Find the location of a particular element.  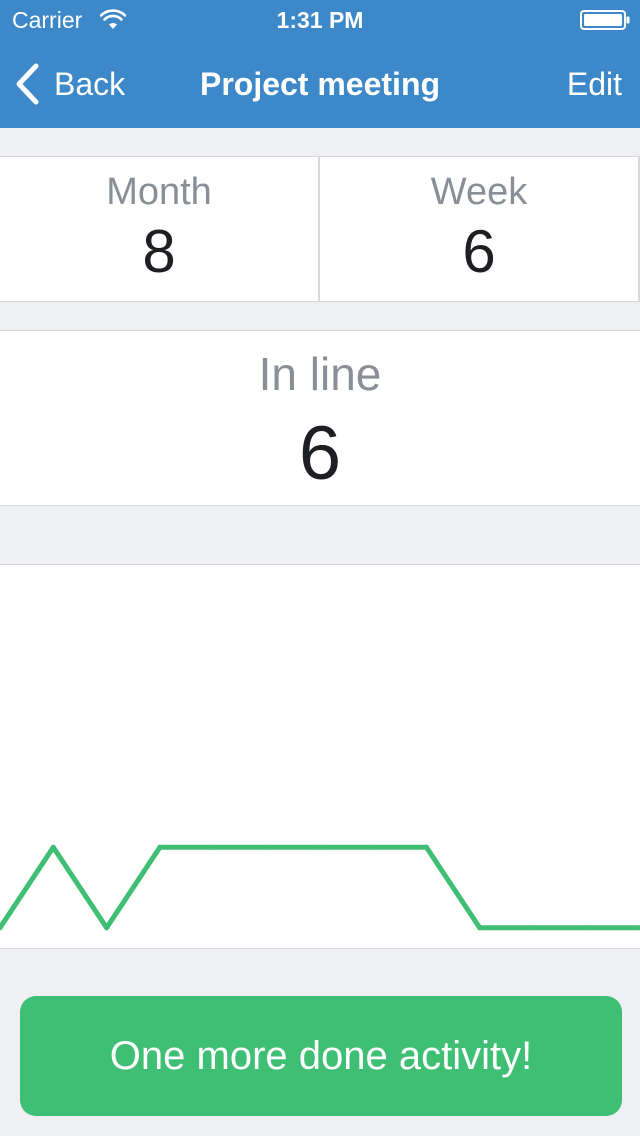

in-line-label: In line is located at coordinates (320, 374).